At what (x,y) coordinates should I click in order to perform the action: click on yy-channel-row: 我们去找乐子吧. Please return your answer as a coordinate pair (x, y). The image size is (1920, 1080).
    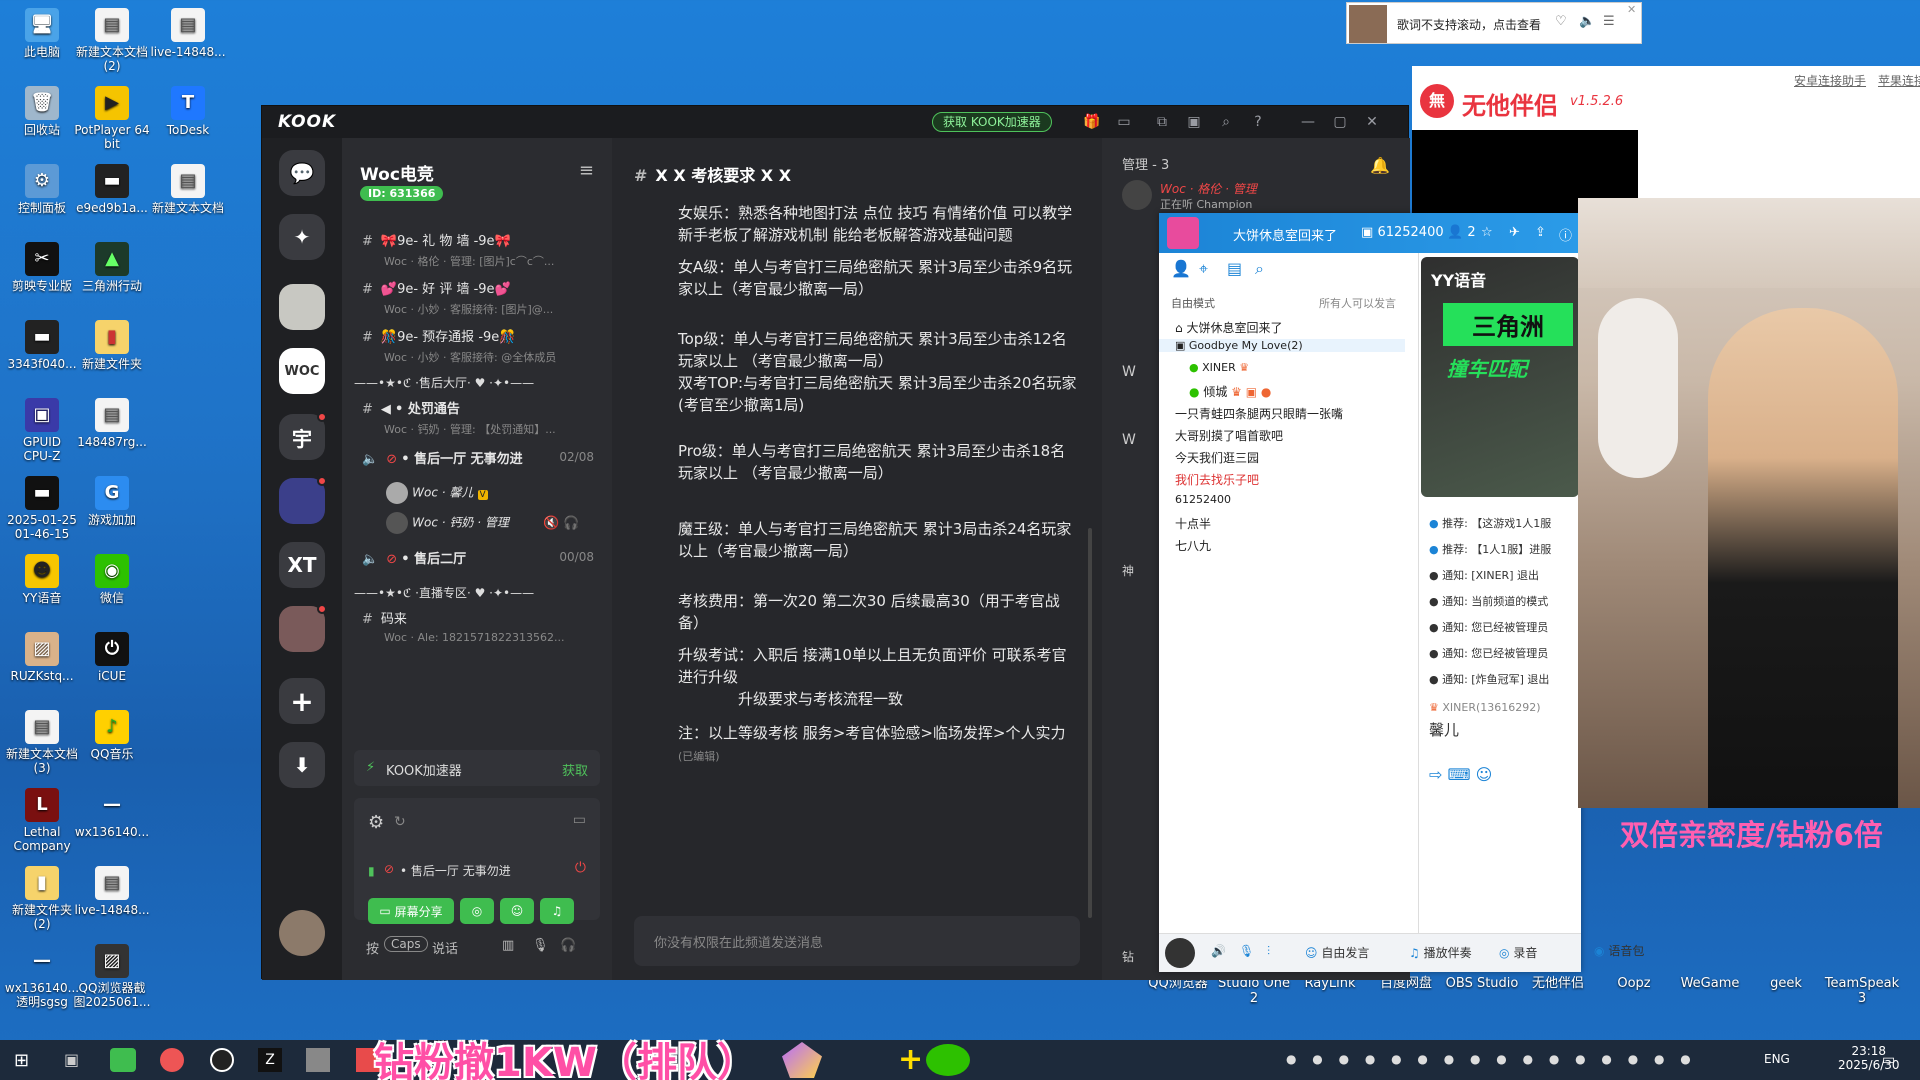
    Looking at the image, I should click on (1217, 479).